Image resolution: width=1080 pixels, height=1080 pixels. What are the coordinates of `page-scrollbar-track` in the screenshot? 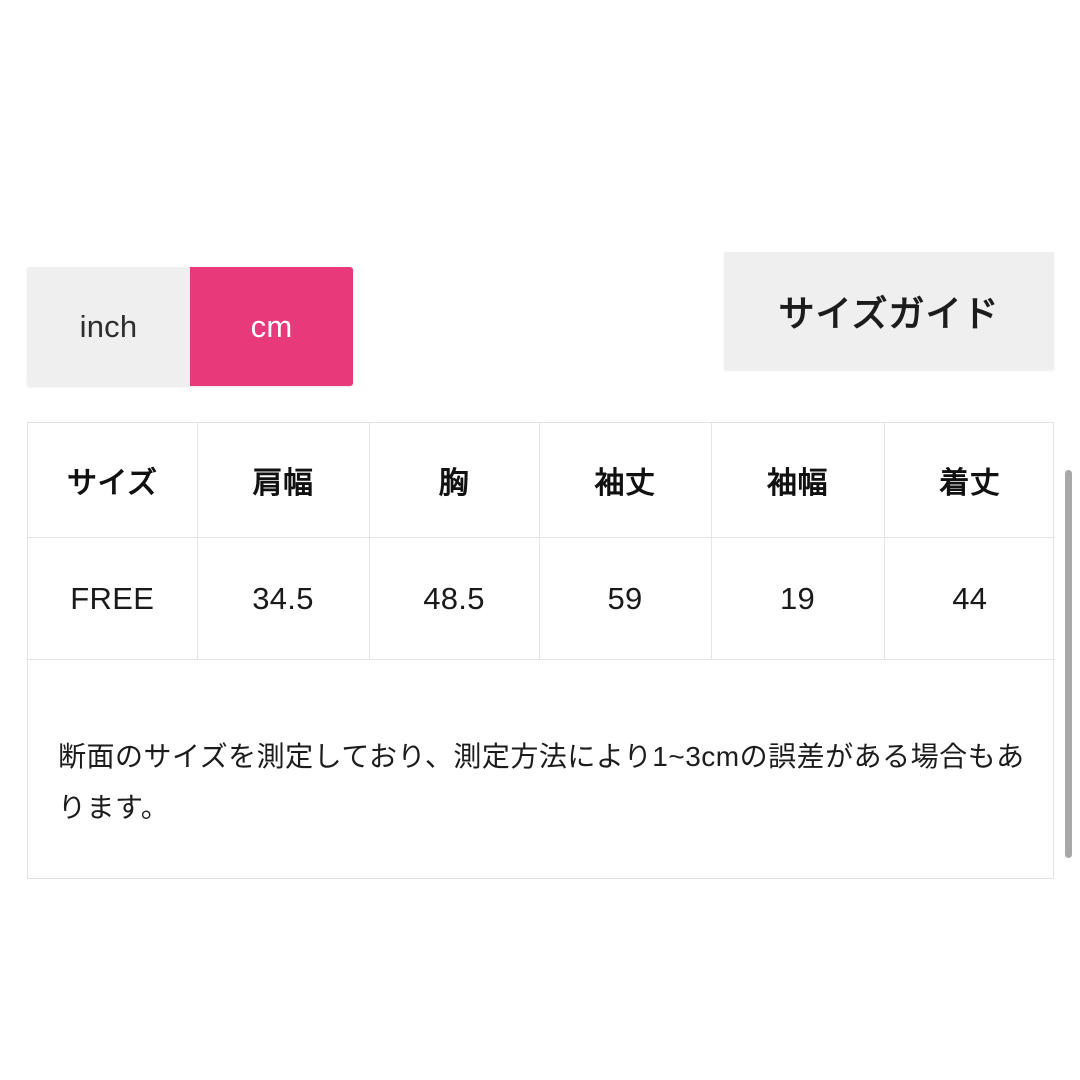 It's located at (1071, 540).